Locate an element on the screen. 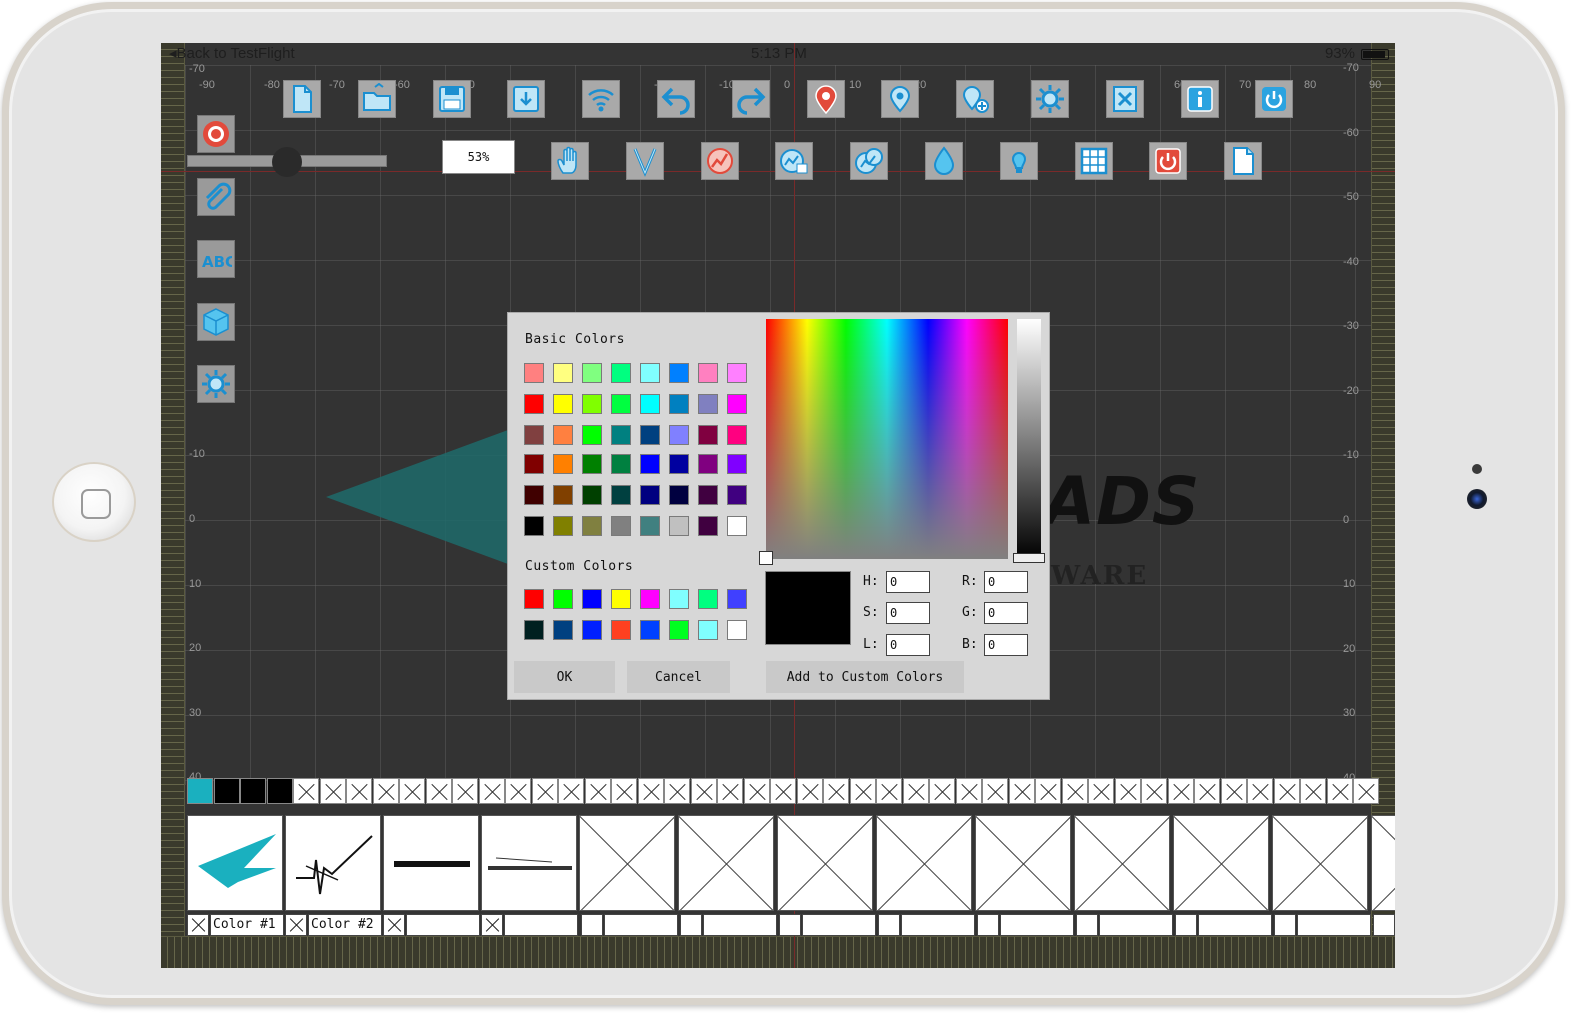 The height and width of the screenshot is (1017, 1585). save-as-button is located at coordinates (526, 99).